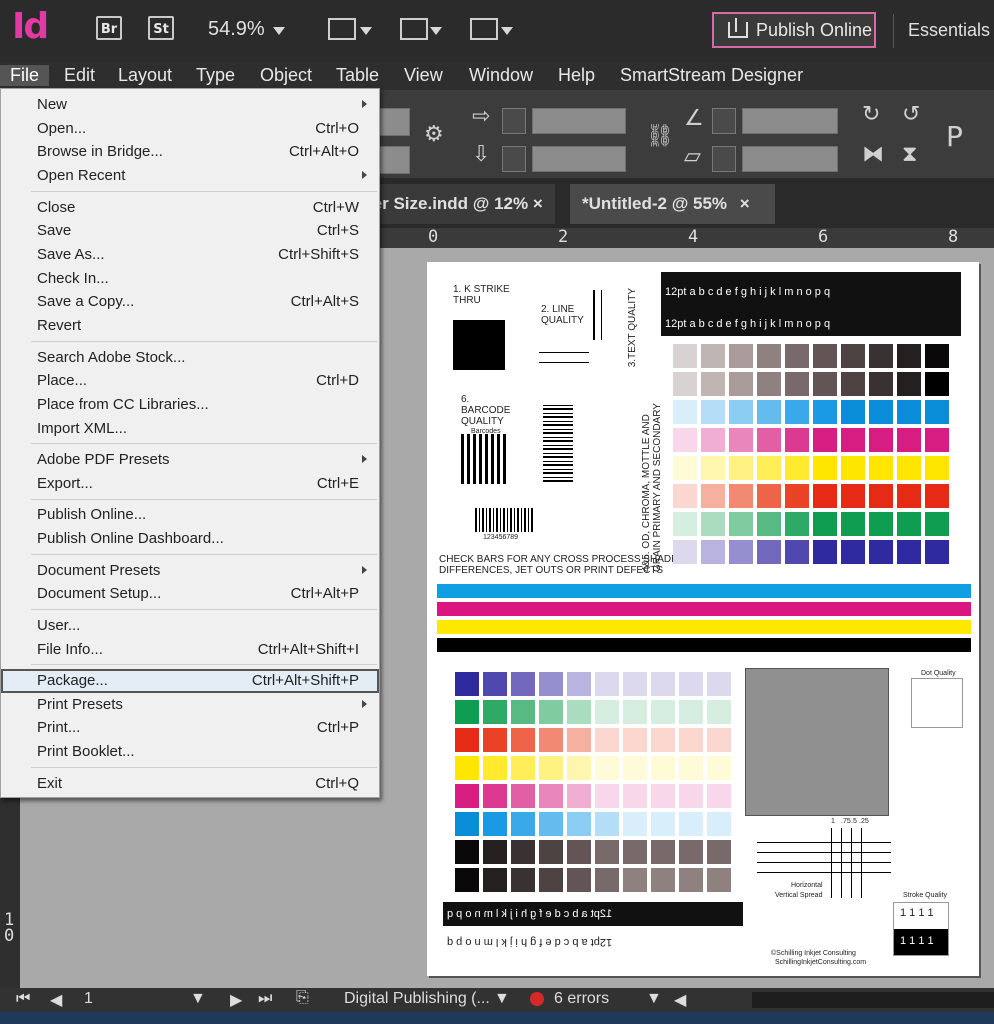  I want to click on file-menu-item: Save Ctrl+S, so click(190, 231).